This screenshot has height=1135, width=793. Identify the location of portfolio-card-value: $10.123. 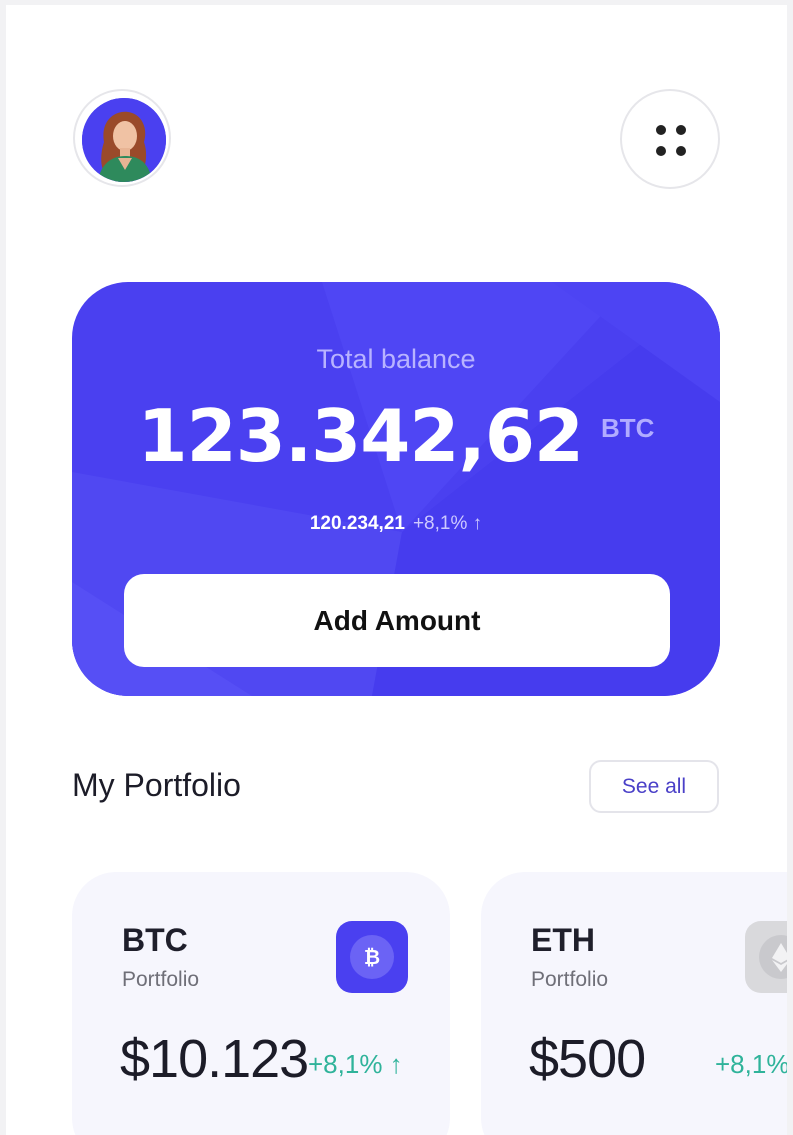
(214, 1059).